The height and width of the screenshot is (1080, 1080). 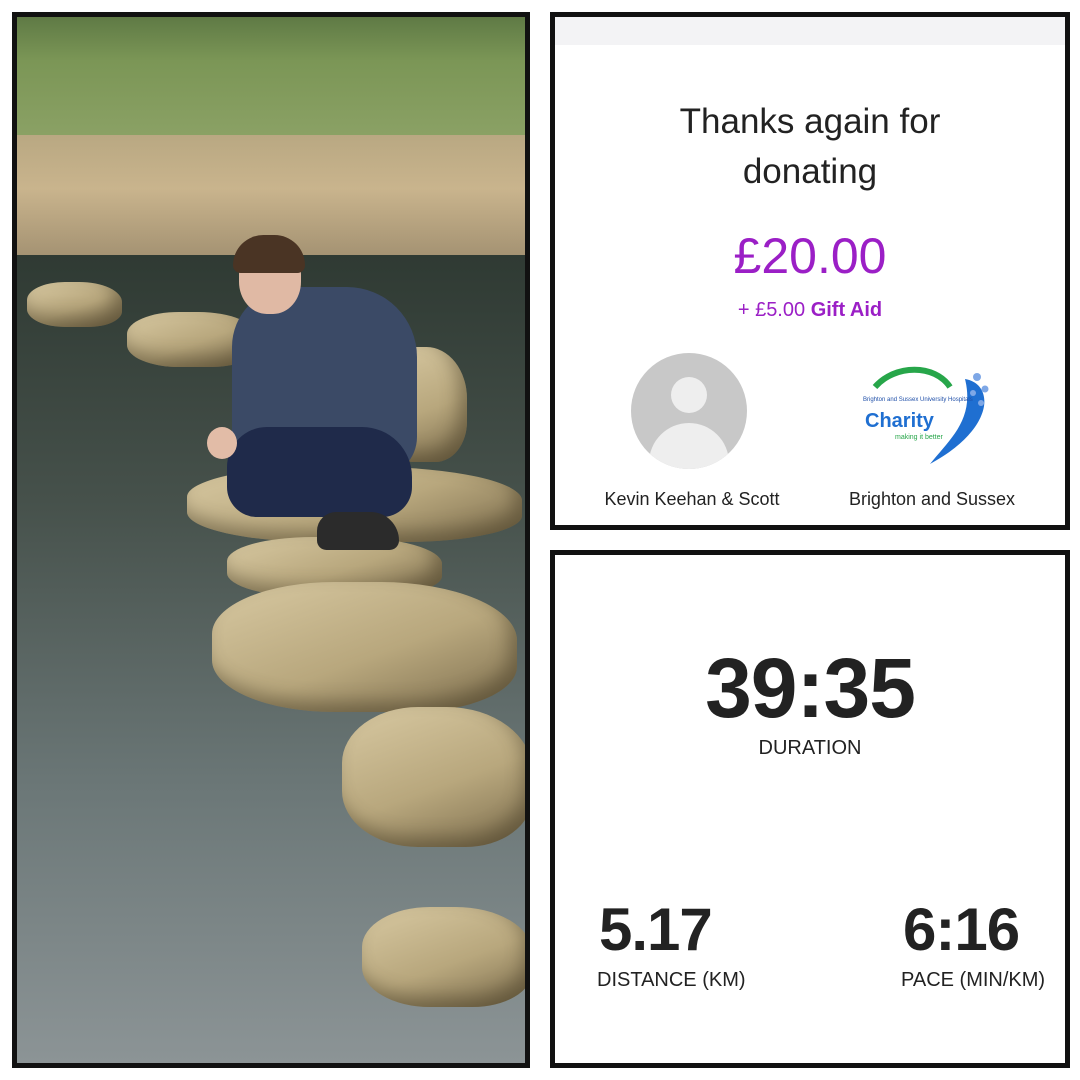 I want to click on donation-amount: £20.00, so click(x=810, y=256).